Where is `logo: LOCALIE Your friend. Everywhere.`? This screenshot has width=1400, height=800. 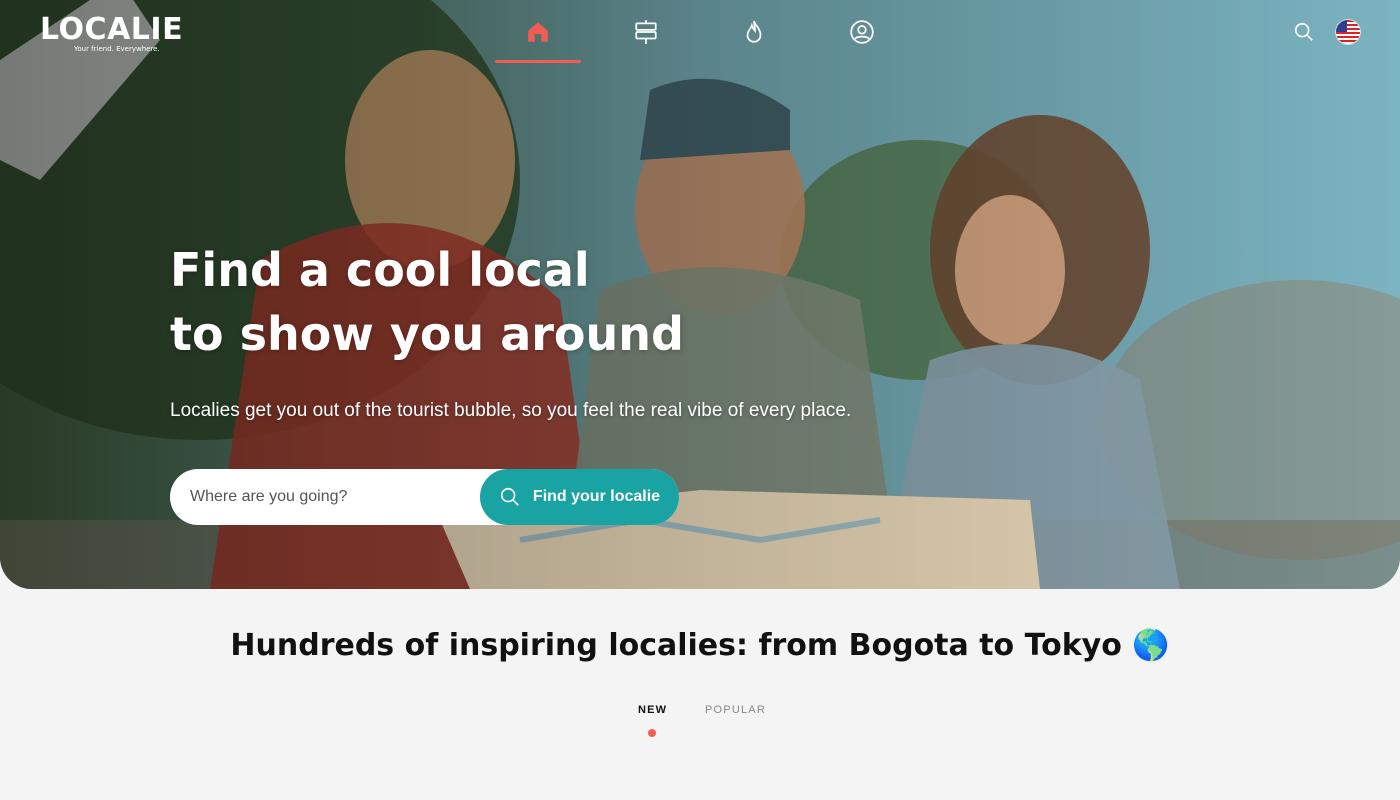 logo: LOCALIE Your friend. Everywhere. is located at coordinates (111, 32).